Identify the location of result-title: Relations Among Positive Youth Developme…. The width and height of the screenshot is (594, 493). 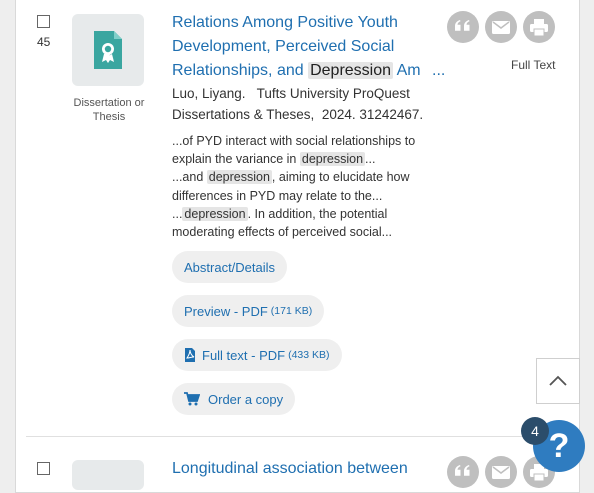
(309, 47).